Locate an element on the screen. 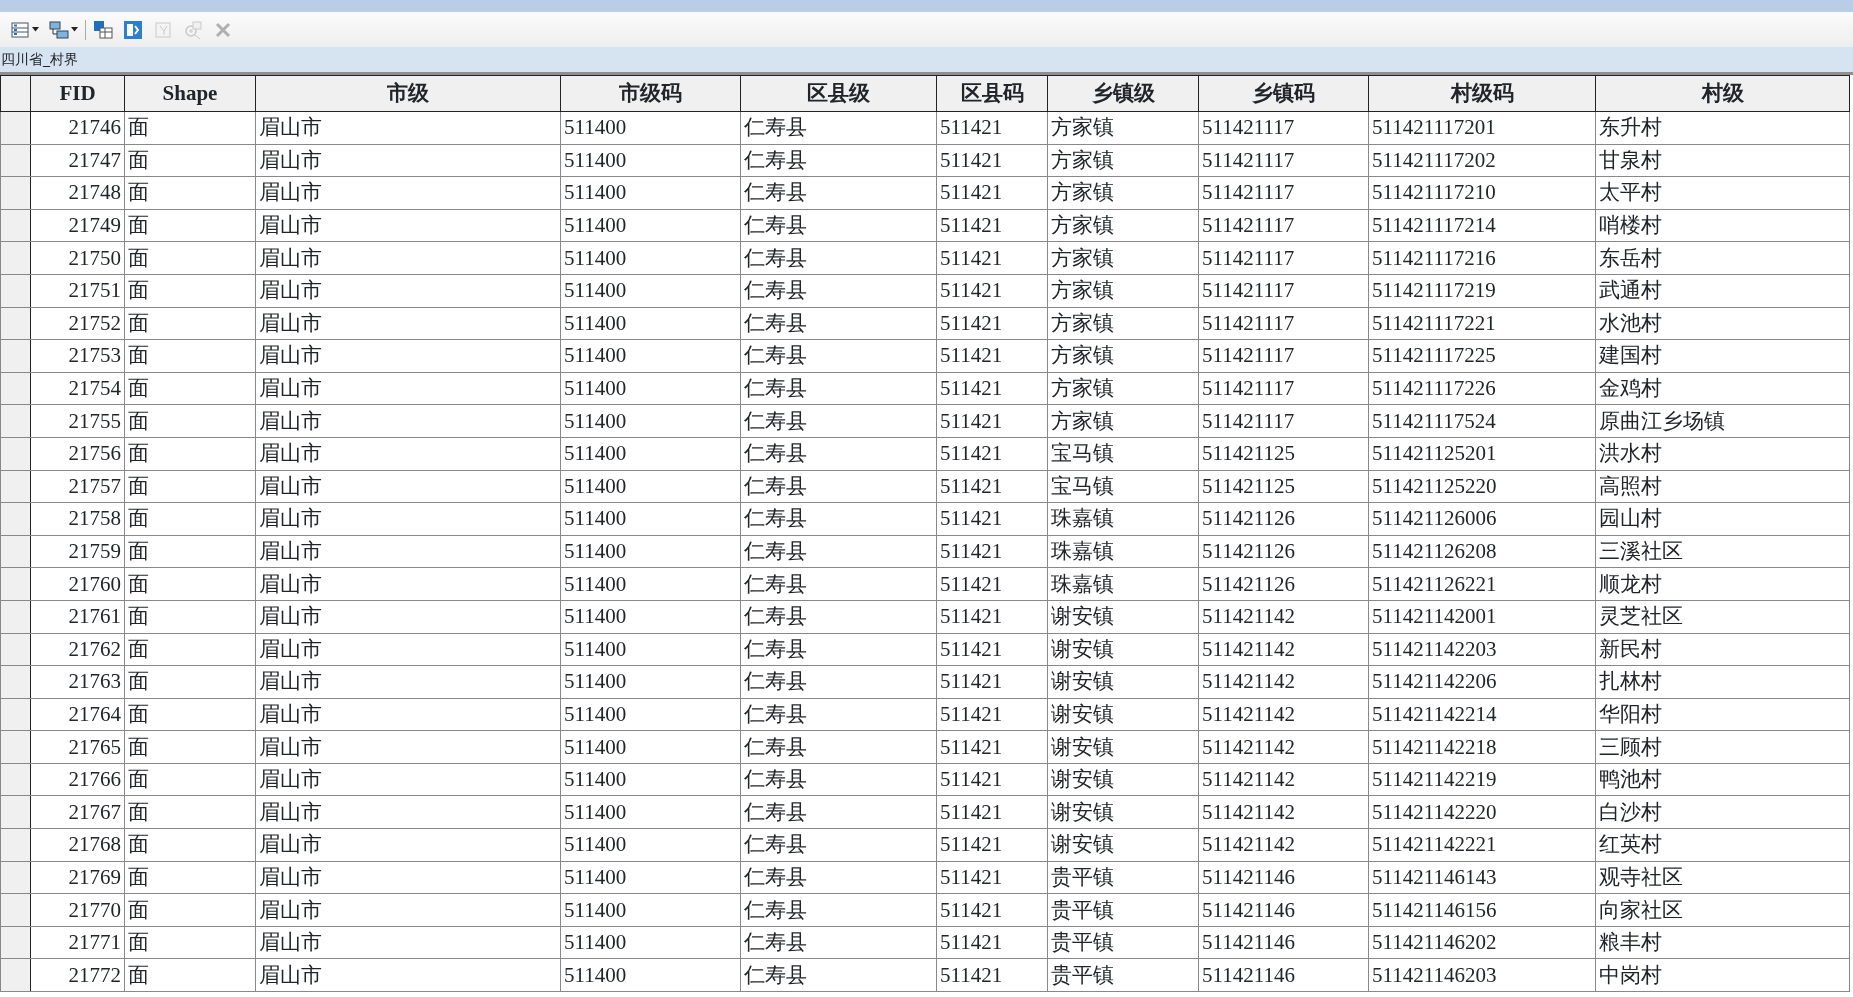 This screenshot has height=997, width=1853. table-cell: 21769 is located at coordinates (94, 876).